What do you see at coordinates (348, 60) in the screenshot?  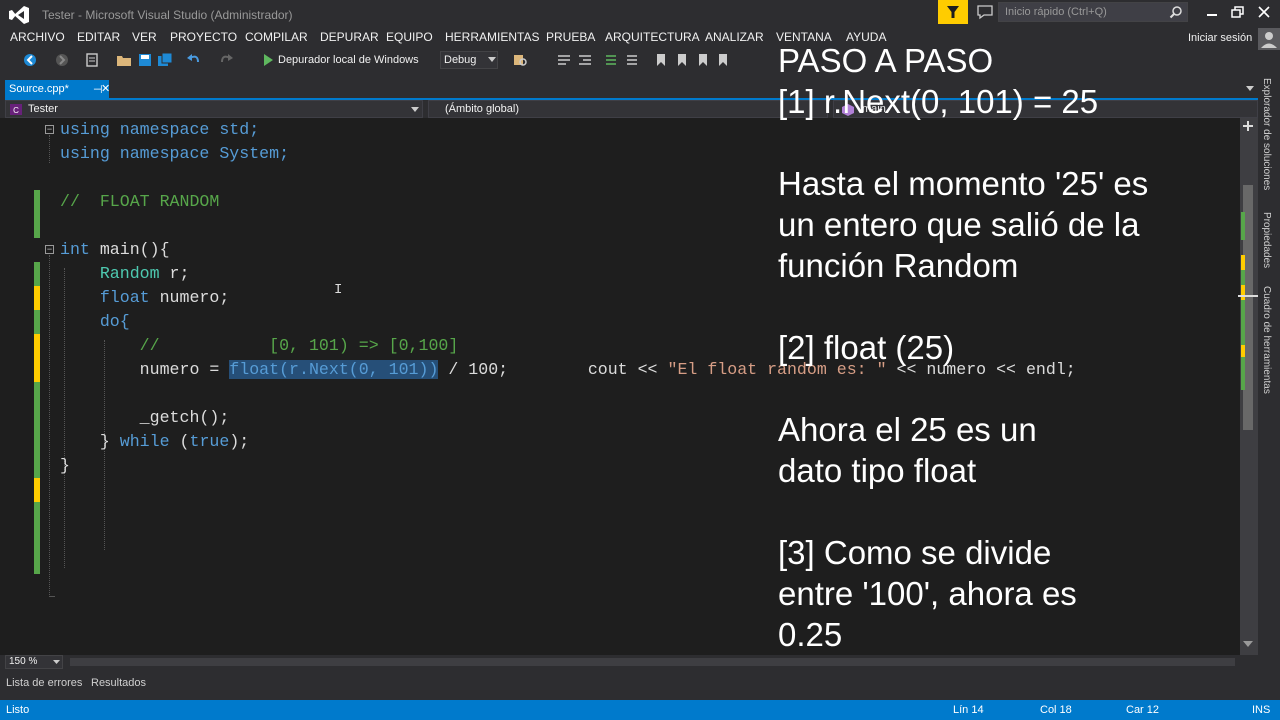 I see `start-debugging-button: Depurador local de Windows` at bounding box center [348, 60].